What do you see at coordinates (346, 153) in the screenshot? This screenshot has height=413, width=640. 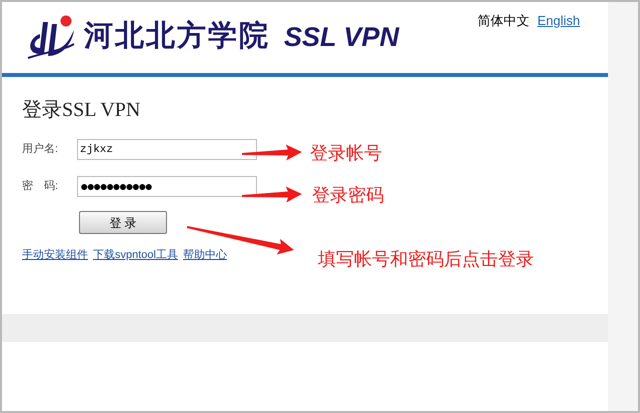 I see `annotation-text: 登录帐号` at bounding box center [346, 153].